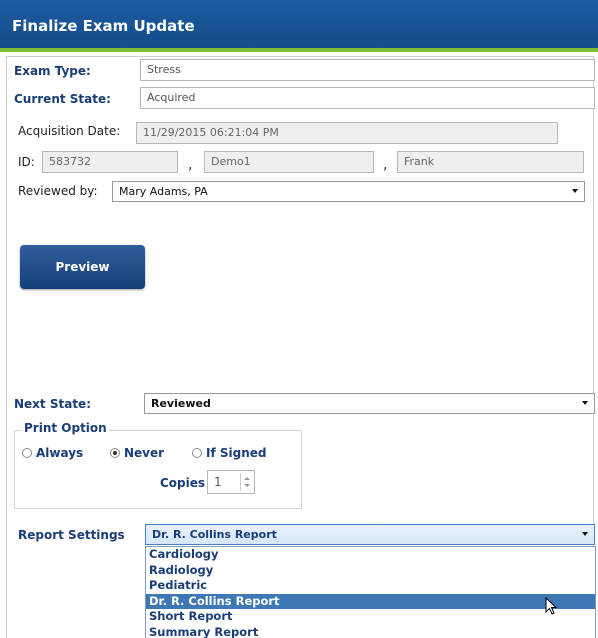 The width and height of the screenshot is (598, 638). I want to click on print-never-label: Never, so click(144, 453).